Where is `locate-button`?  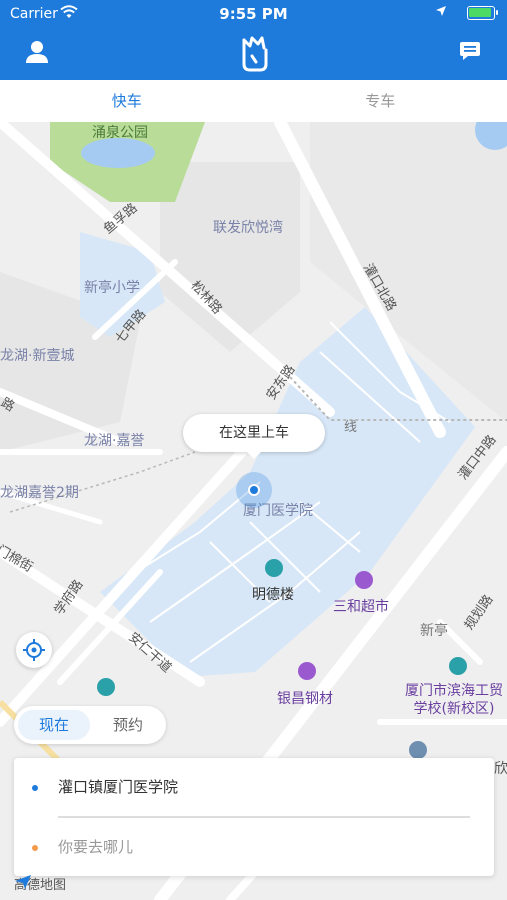 locate-button is located at coordinates (34, 650).